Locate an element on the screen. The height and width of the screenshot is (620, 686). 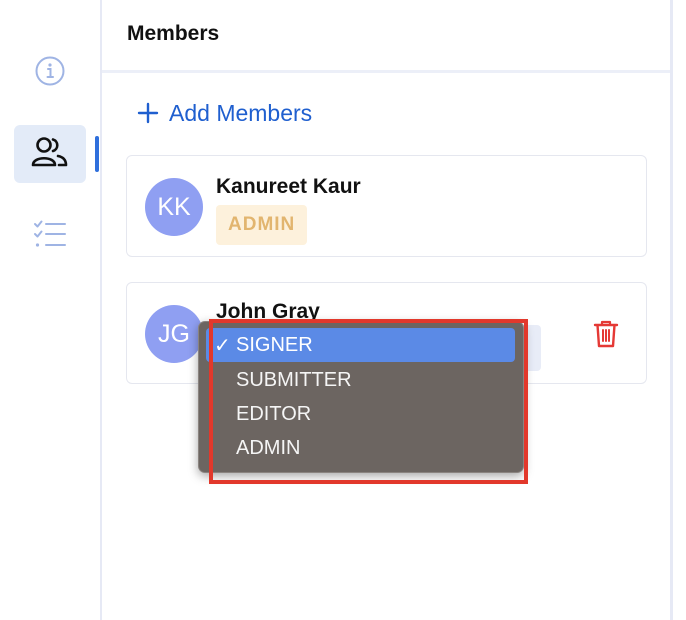
member-name: Kanureet Kaur is located at coordinates (288, 186).